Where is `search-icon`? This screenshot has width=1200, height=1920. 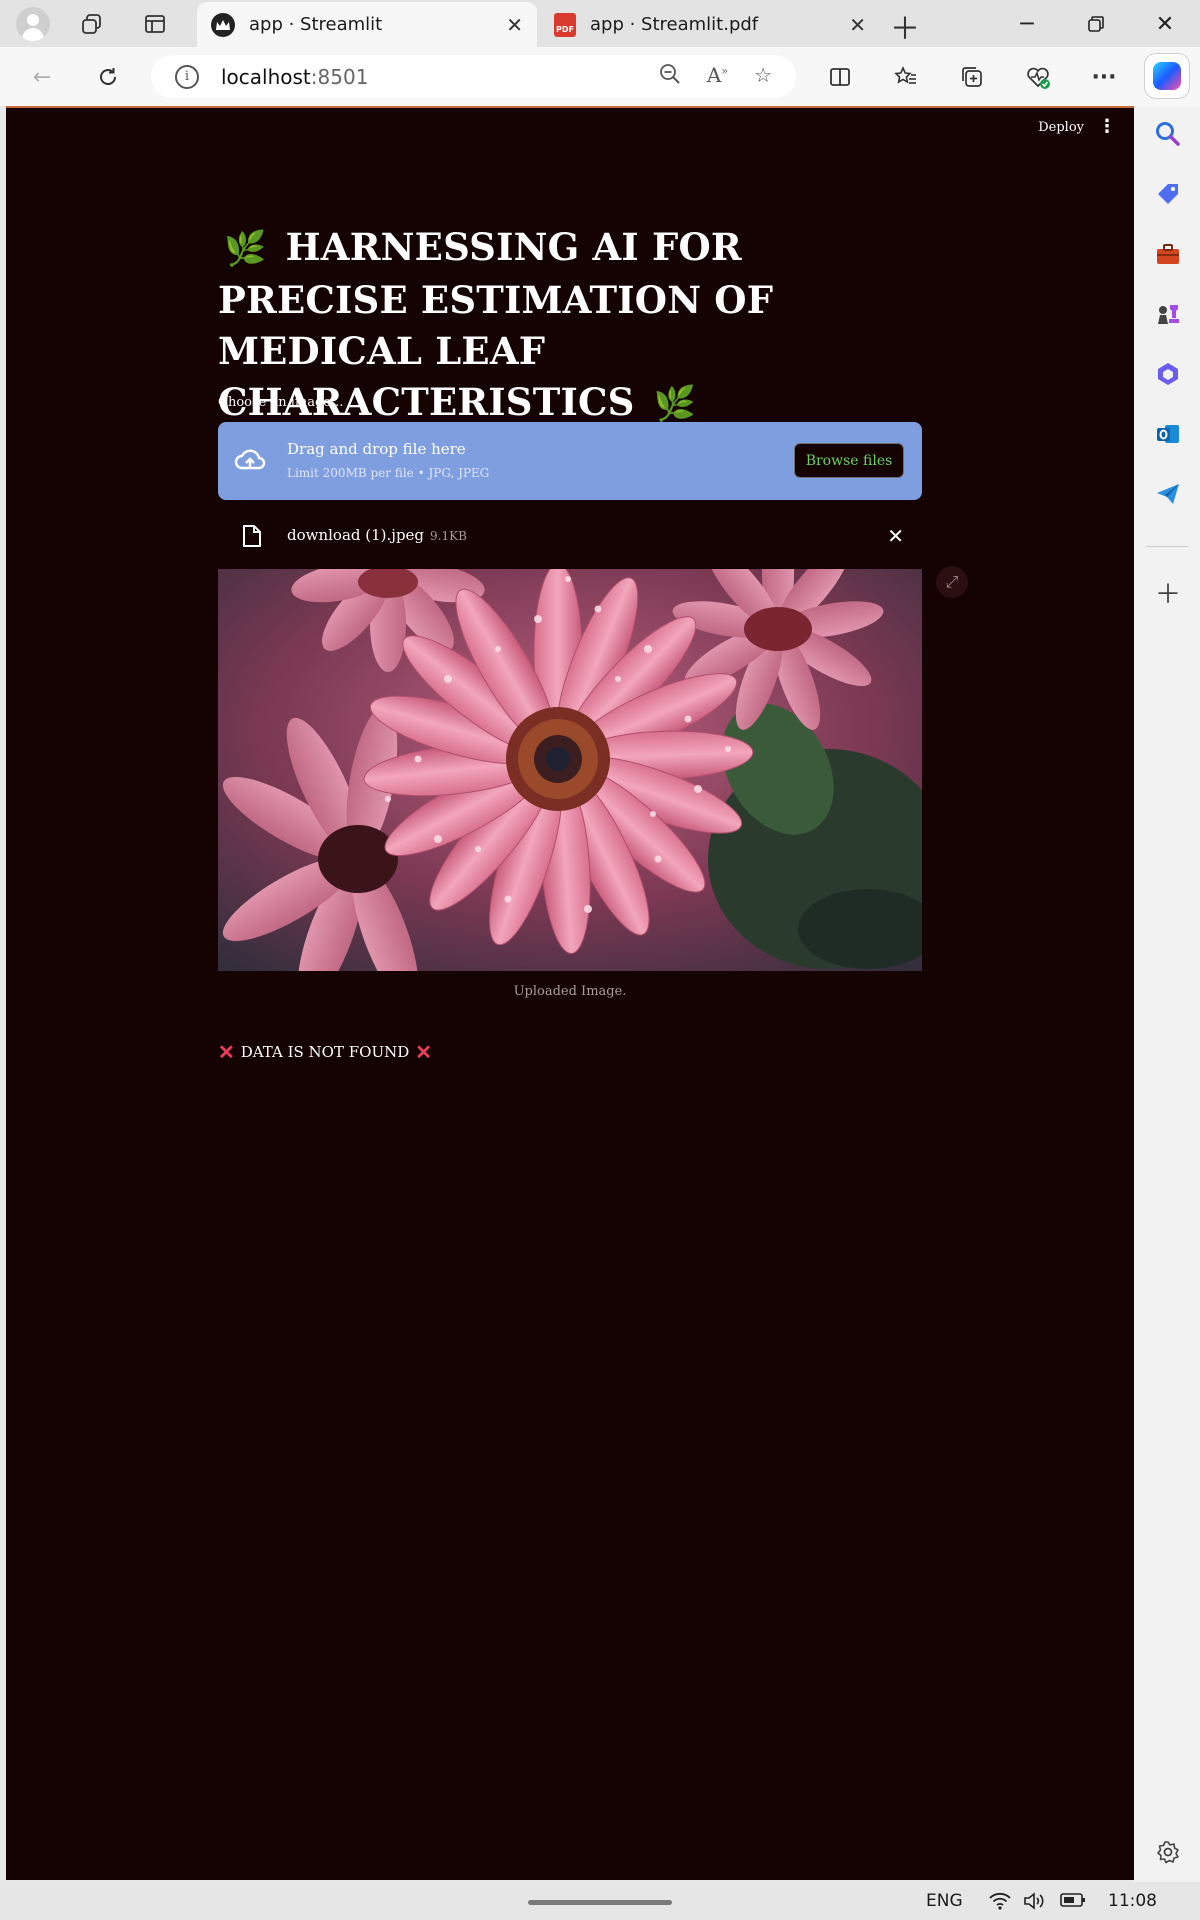 search-icon is located at coordinates (1168, 134).